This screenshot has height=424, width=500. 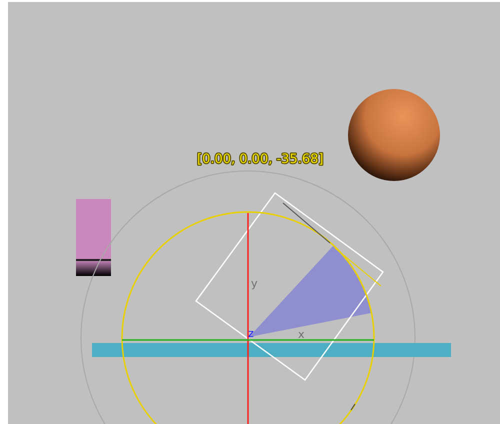 I want to click on axis-label: z, so click(x=251, y=333).